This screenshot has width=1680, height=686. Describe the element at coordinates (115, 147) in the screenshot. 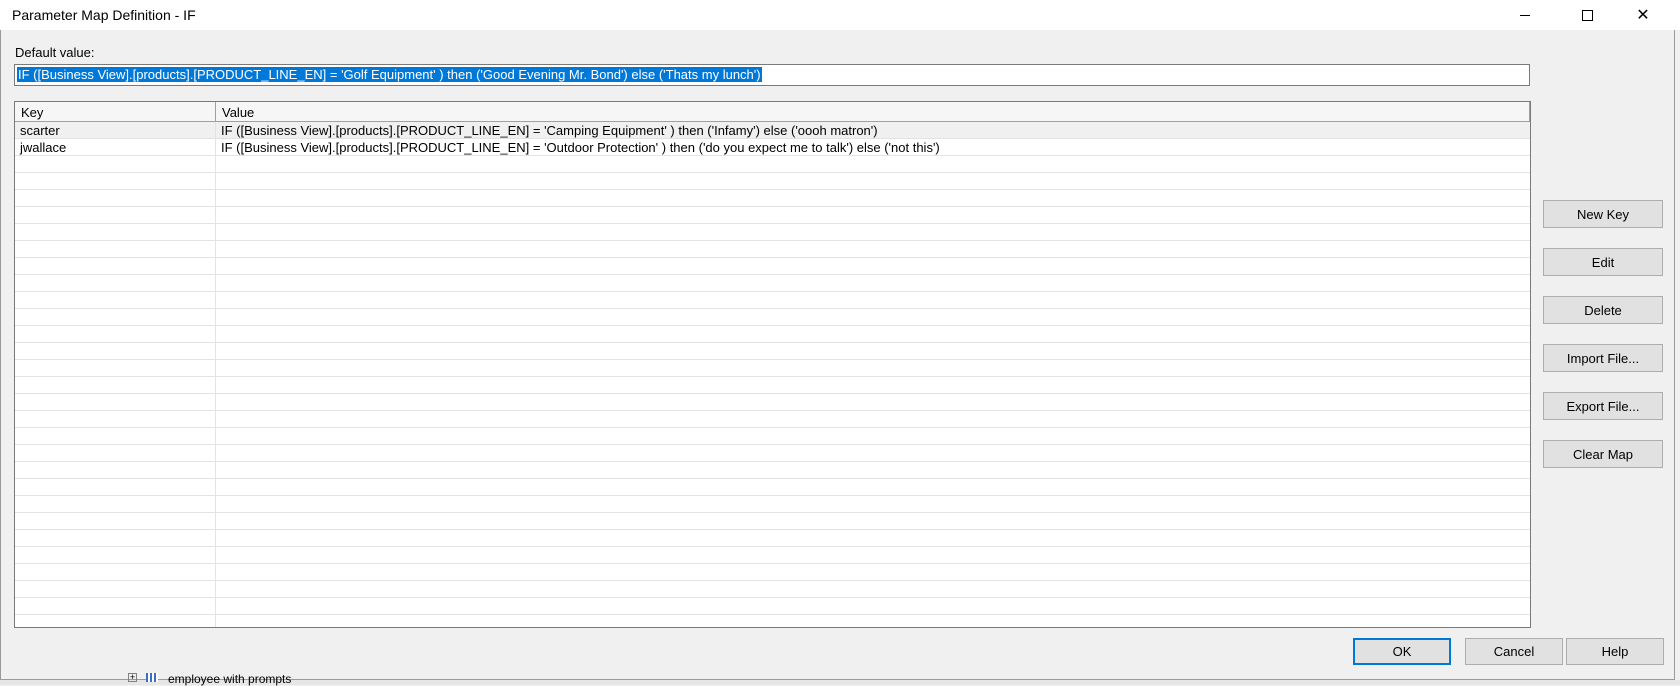

I see `key-cell: jwallace` at that location.